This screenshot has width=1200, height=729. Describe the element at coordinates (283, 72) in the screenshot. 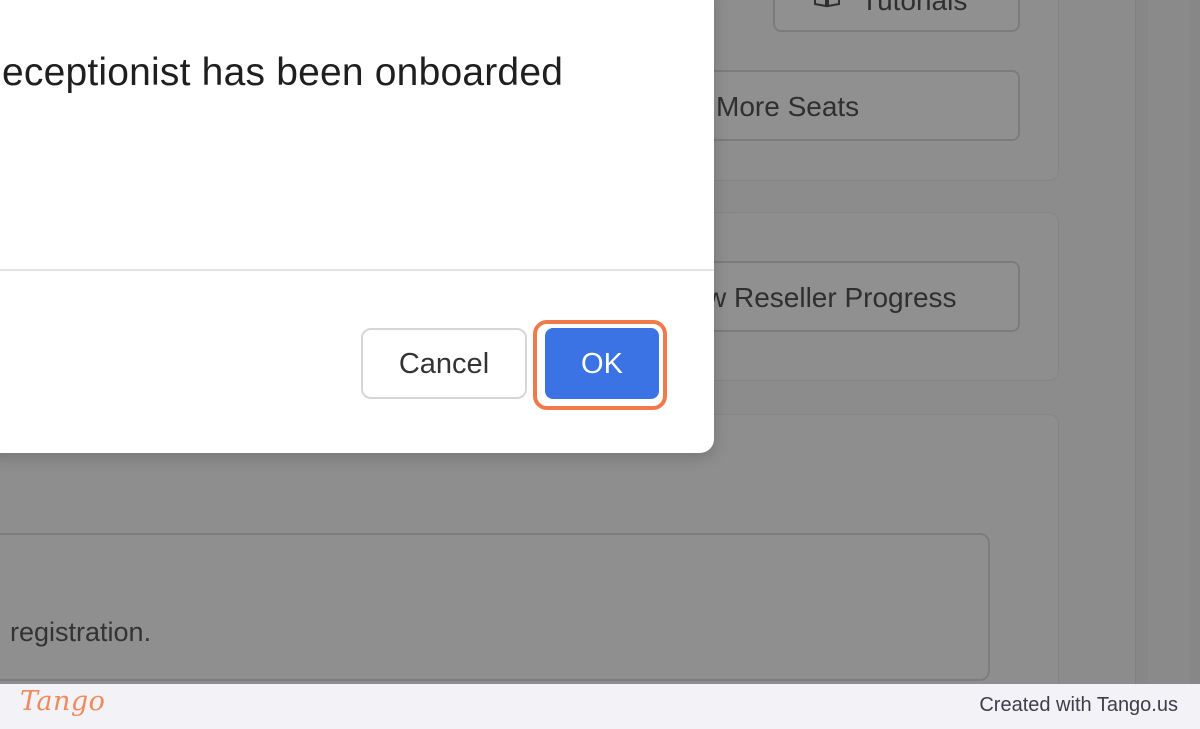

I see `dialog-title: eceptionist has been onboarded` at that location.